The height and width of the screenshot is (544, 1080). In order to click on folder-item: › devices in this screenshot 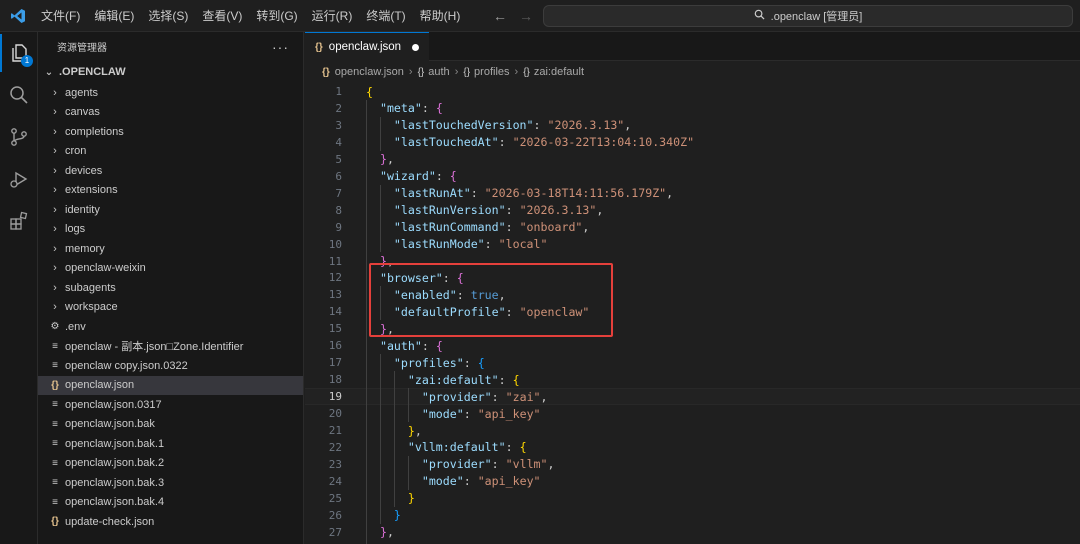, I will do `click(170, 171)`.